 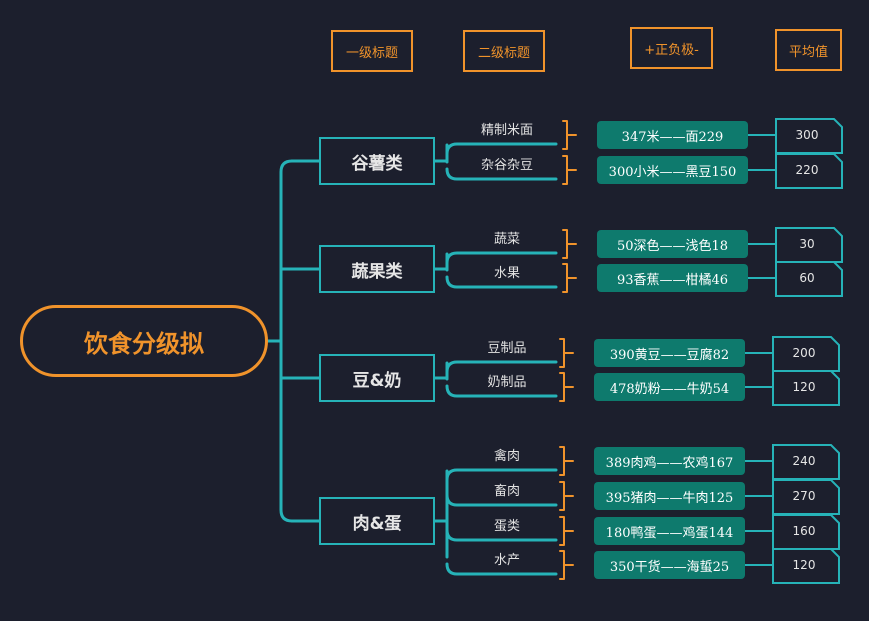 I want to click on average-value: 160, so click(x=804, y=531).